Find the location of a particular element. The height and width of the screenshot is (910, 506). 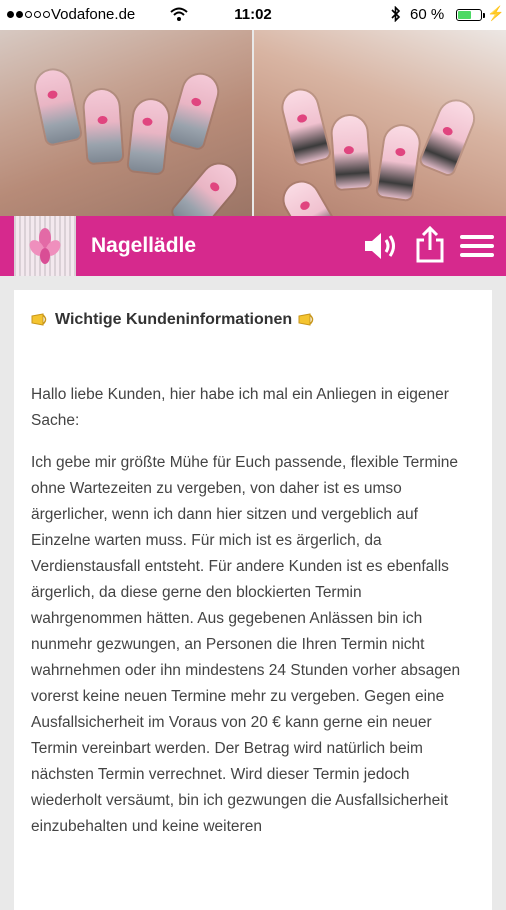

charging-icon: ⚡ is located at coordinates (496, 13).